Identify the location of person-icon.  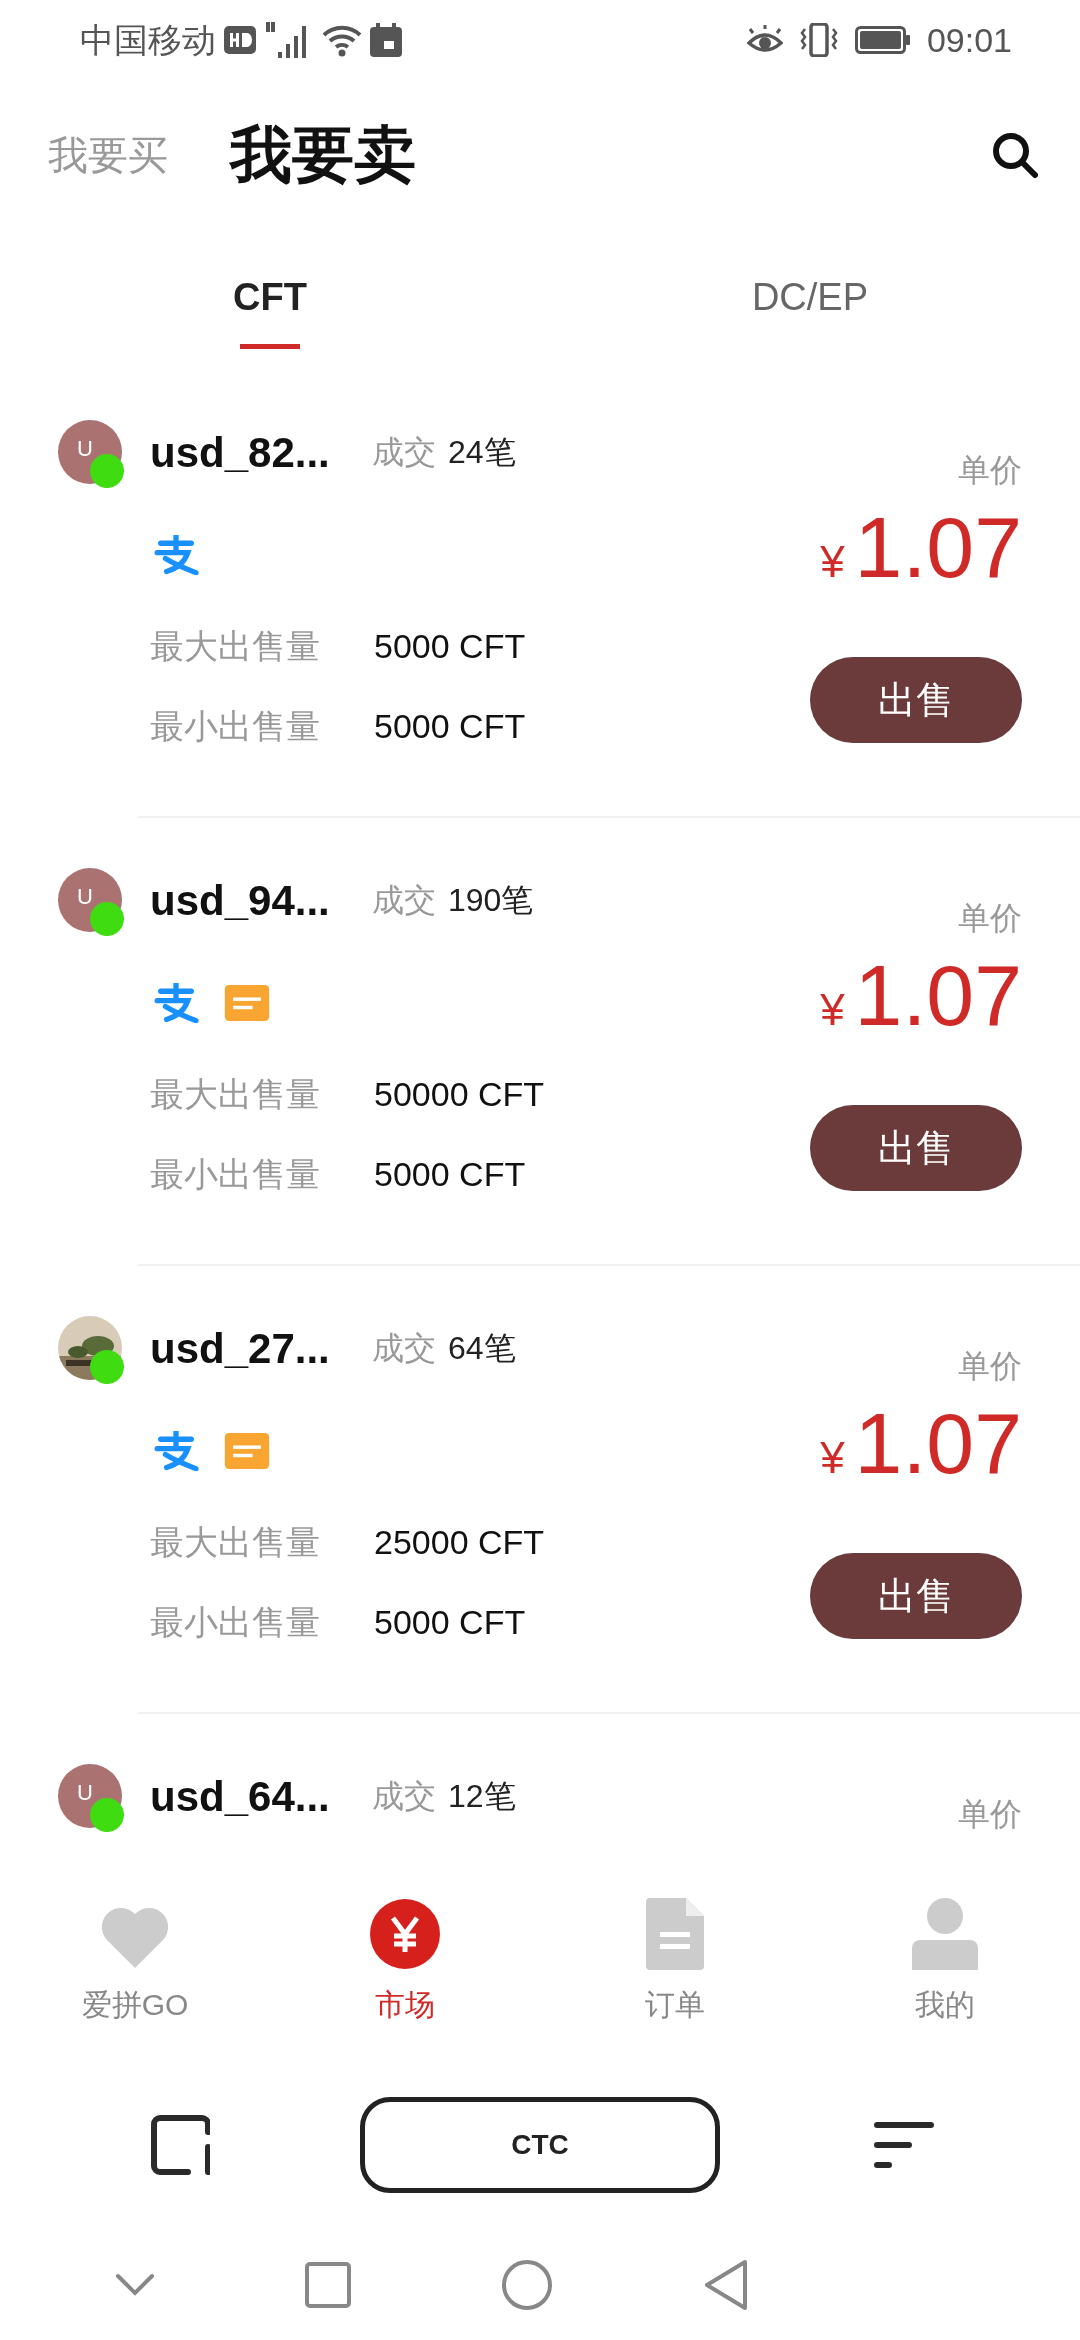
(945, 1934).